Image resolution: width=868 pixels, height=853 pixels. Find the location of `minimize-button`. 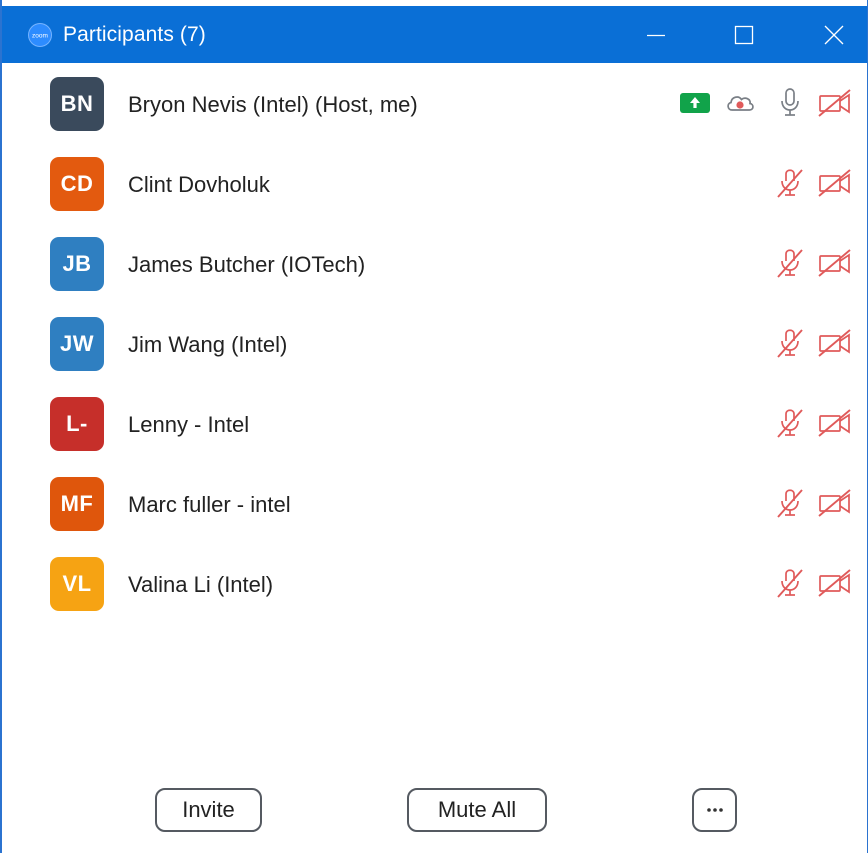

minimize-button is located at coordinates (656, 34).